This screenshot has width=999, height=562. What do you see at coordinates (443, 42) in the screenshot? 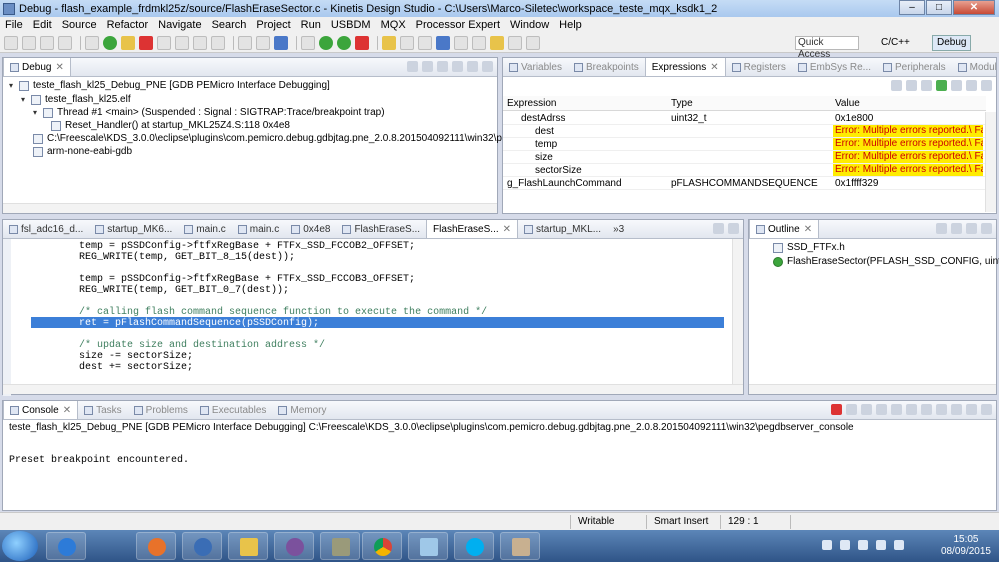
I see `highlight-icon` at bounding box center [443, 42].